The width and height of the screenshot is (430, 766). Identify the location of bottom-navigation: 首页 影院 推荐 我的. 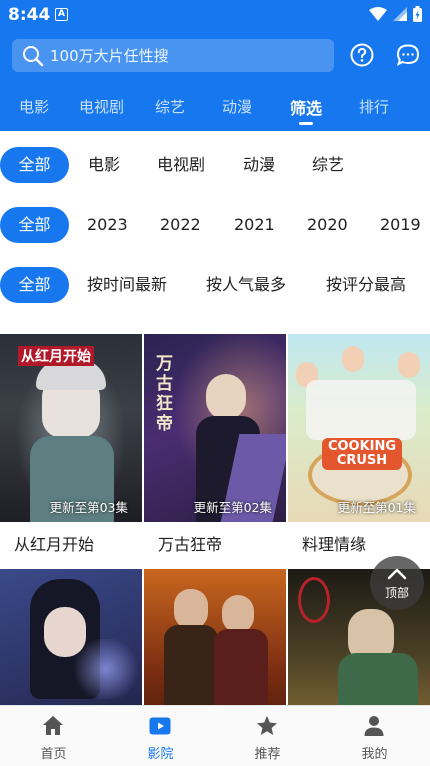
(215, 735).